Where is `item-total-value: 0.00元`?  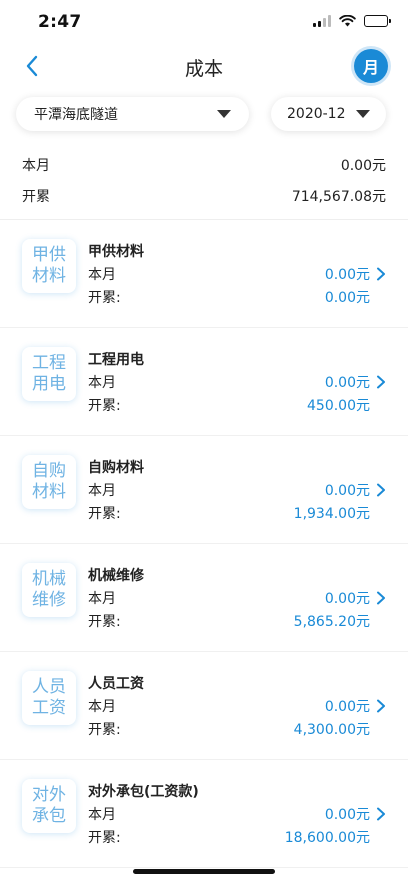
item-total-value: 0.00元 is located at coordinates (347, 298).